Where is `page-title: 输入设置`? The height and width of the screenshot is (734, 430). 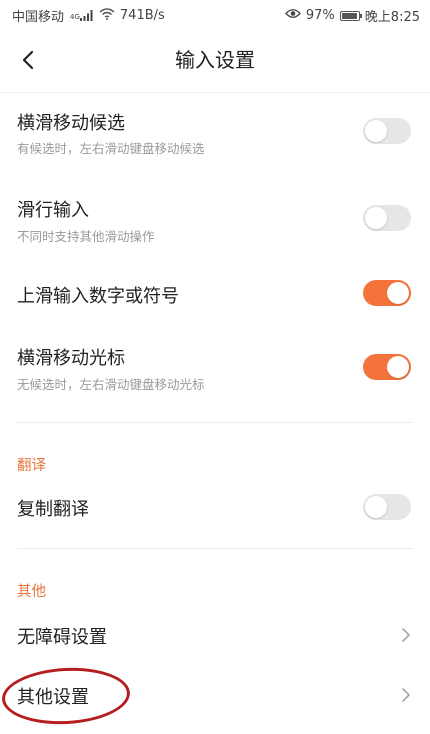 page-title: 输入设置 is located at coordinates (215, 60).